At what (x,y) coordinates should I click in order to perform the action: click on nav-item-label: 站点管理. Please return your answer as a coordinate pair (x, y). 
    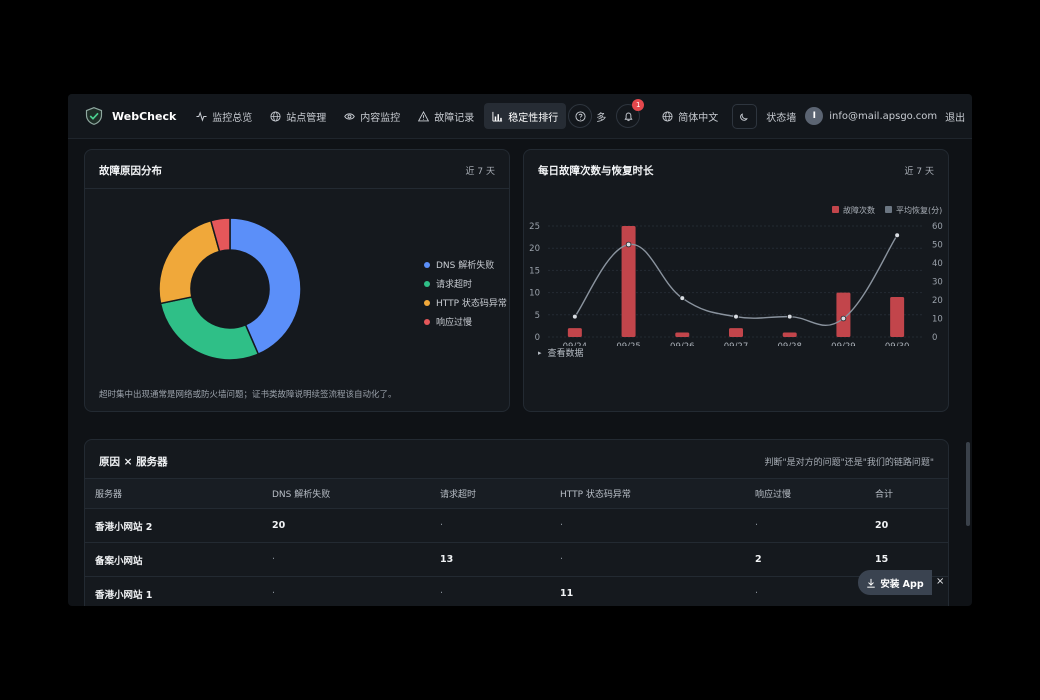
    Looking at the image, I should click on (306, 118).